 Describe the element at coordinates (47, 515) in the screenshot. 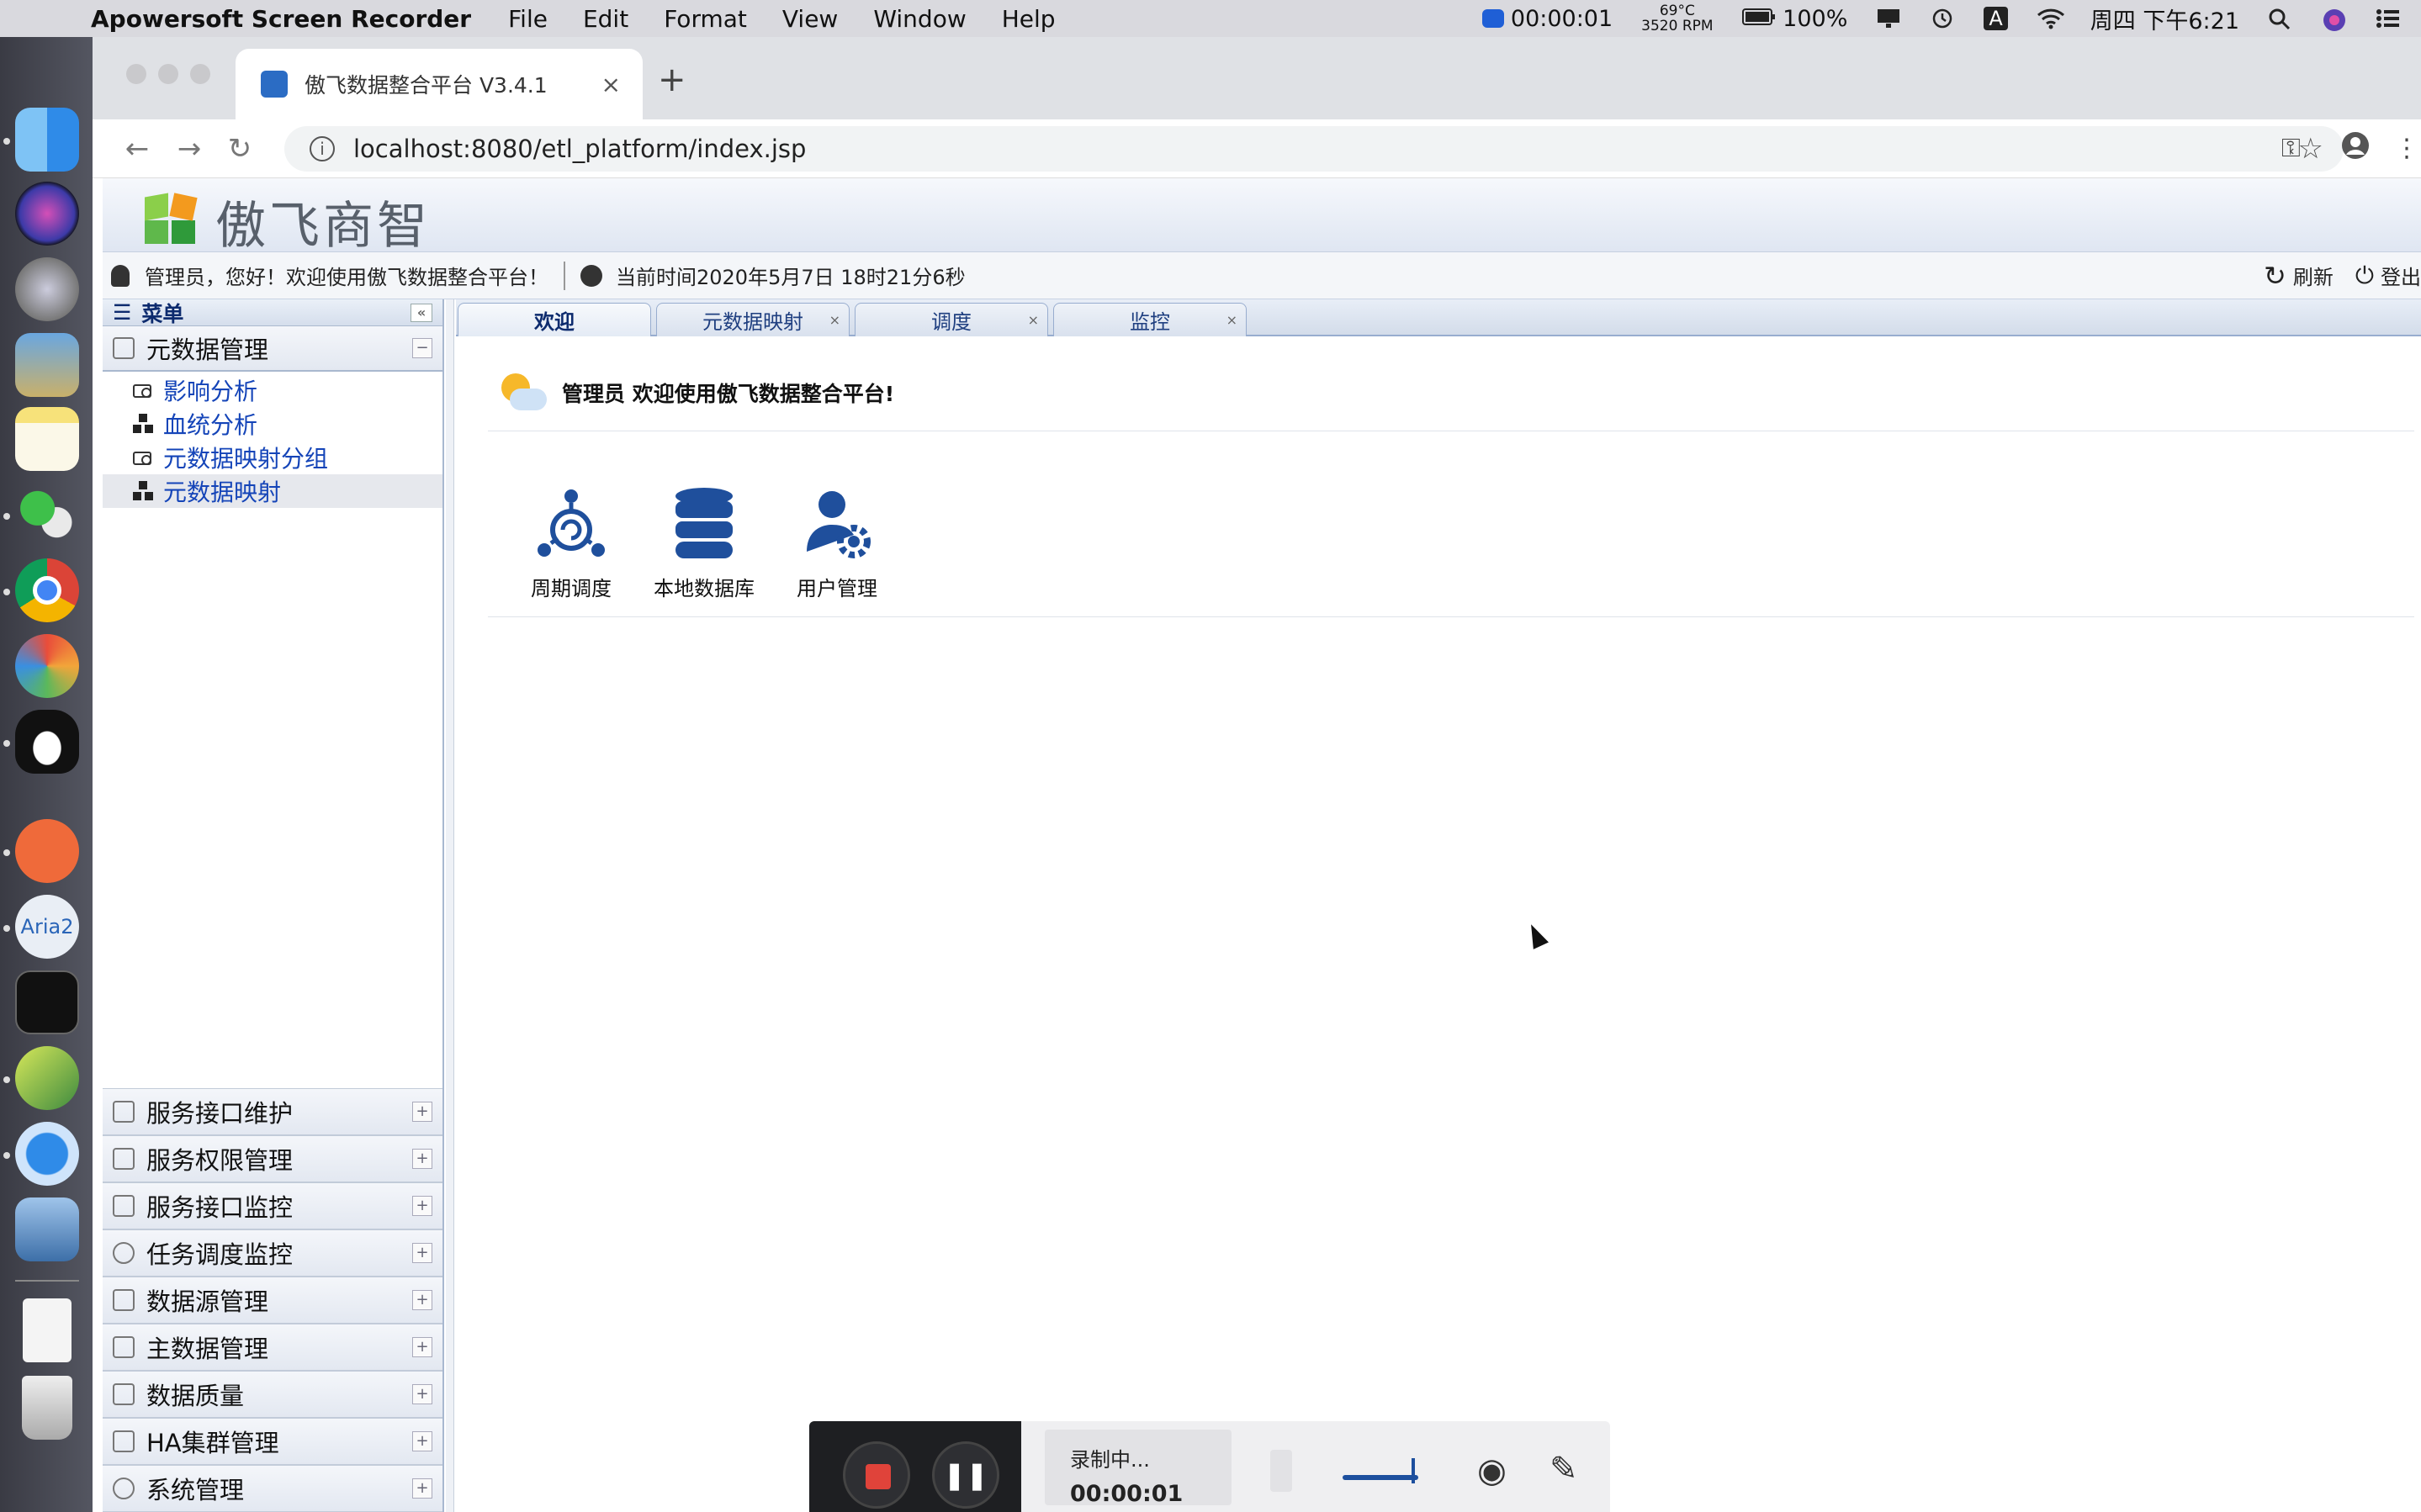

I see `wechat-icon` at that location.